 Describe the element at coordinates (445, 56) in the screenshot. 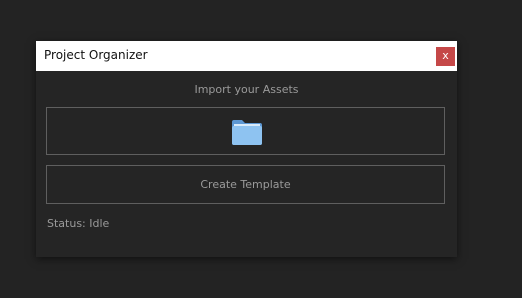

I see `close-button: x` at that location.